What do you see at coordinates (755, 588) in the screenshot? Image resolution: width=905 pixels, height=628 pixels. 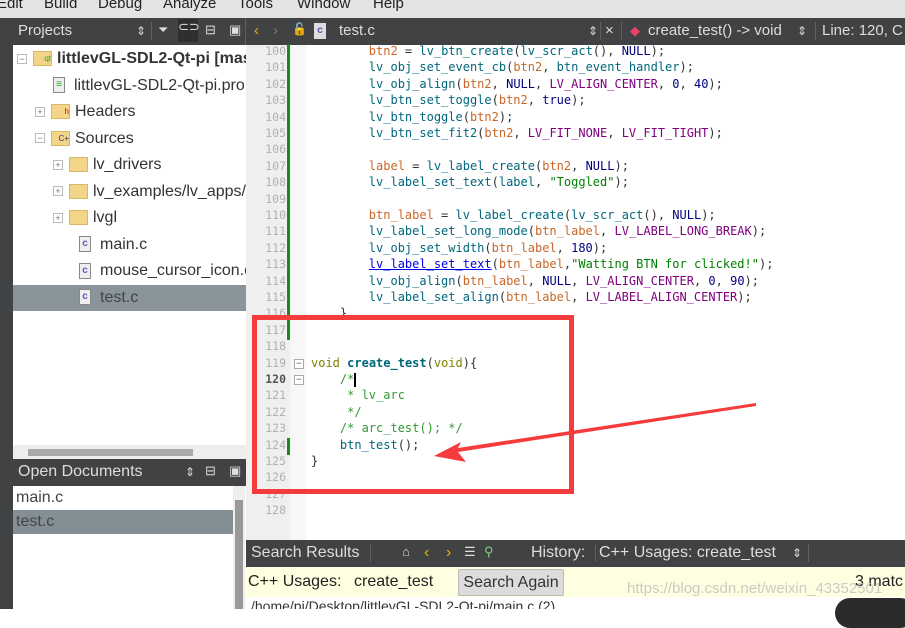 I see `watermark: https://blog.csdn.net/weixin_43352501` at bounding box center [755, 588].